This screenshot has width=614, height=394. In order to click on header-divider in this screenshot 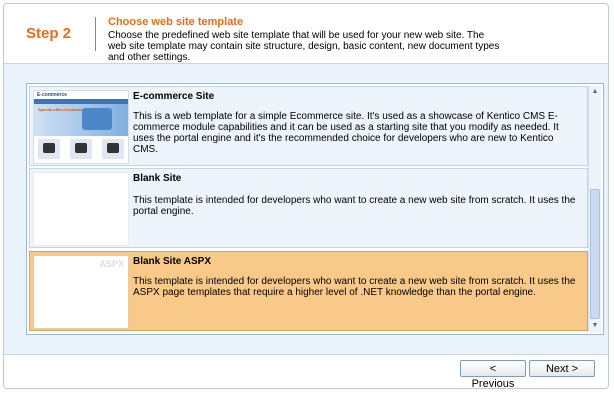, I will do `click(95, 34)`.